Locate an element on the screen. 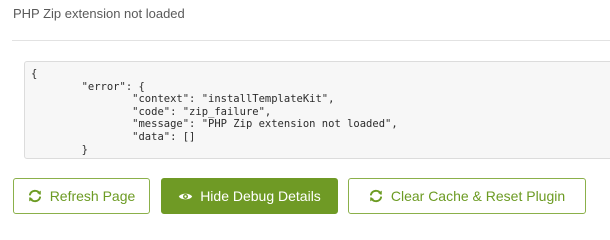  hide-debug-details-button: Hide Debug Details is located at coordinates (249, 196).